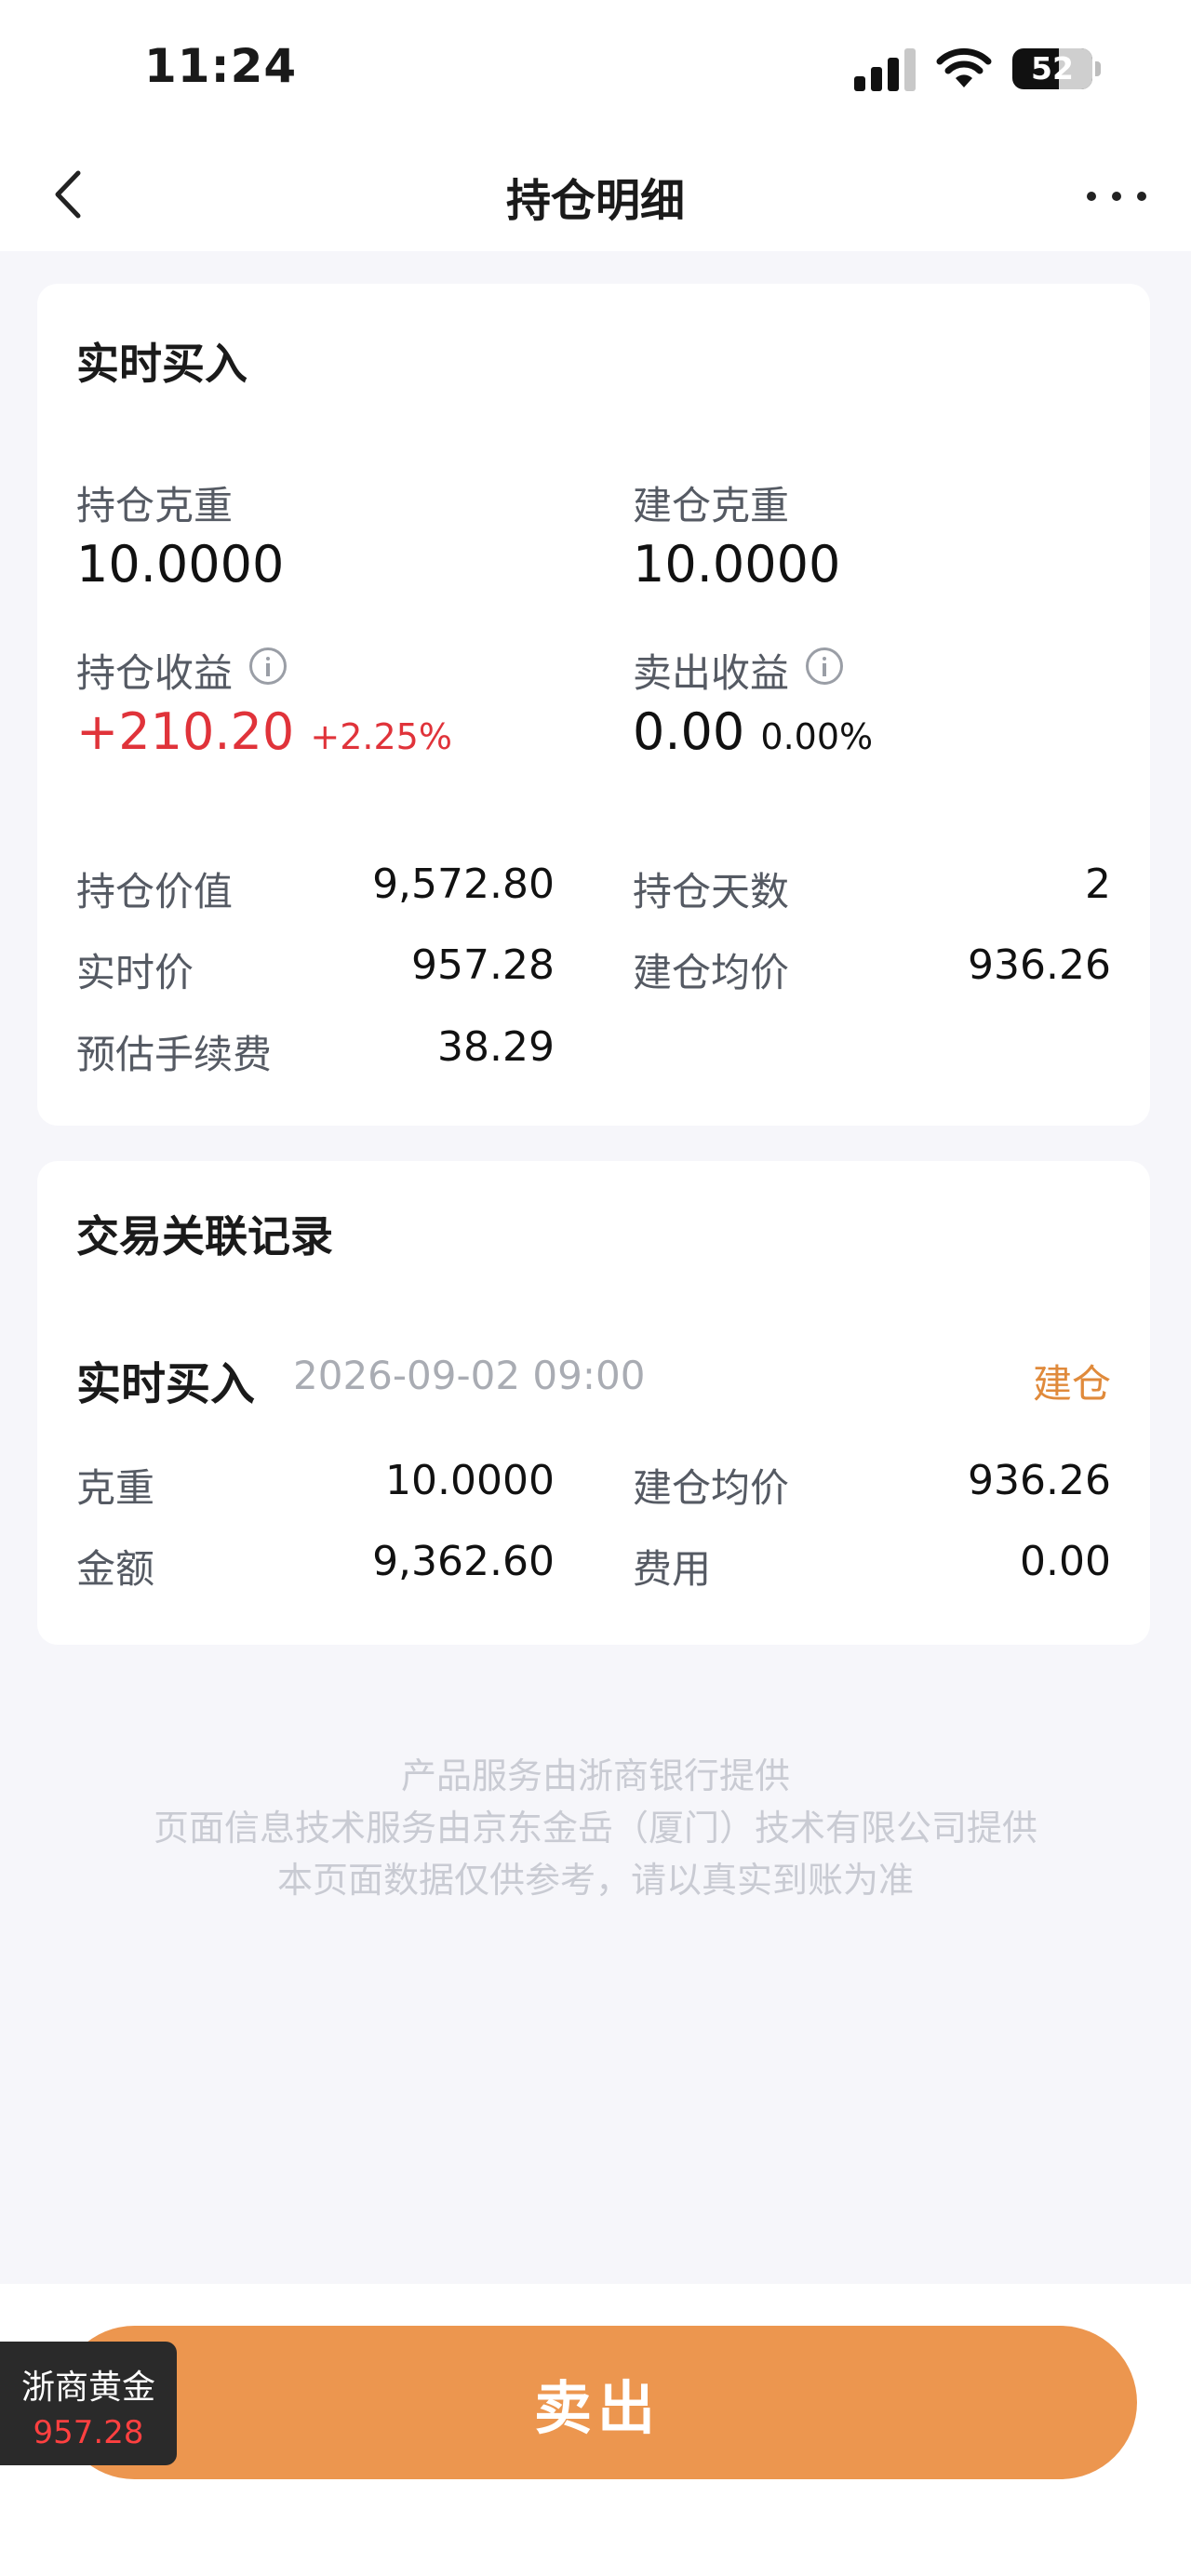  I want to click on sell-profit-value: 0.00, so click(689, 731).